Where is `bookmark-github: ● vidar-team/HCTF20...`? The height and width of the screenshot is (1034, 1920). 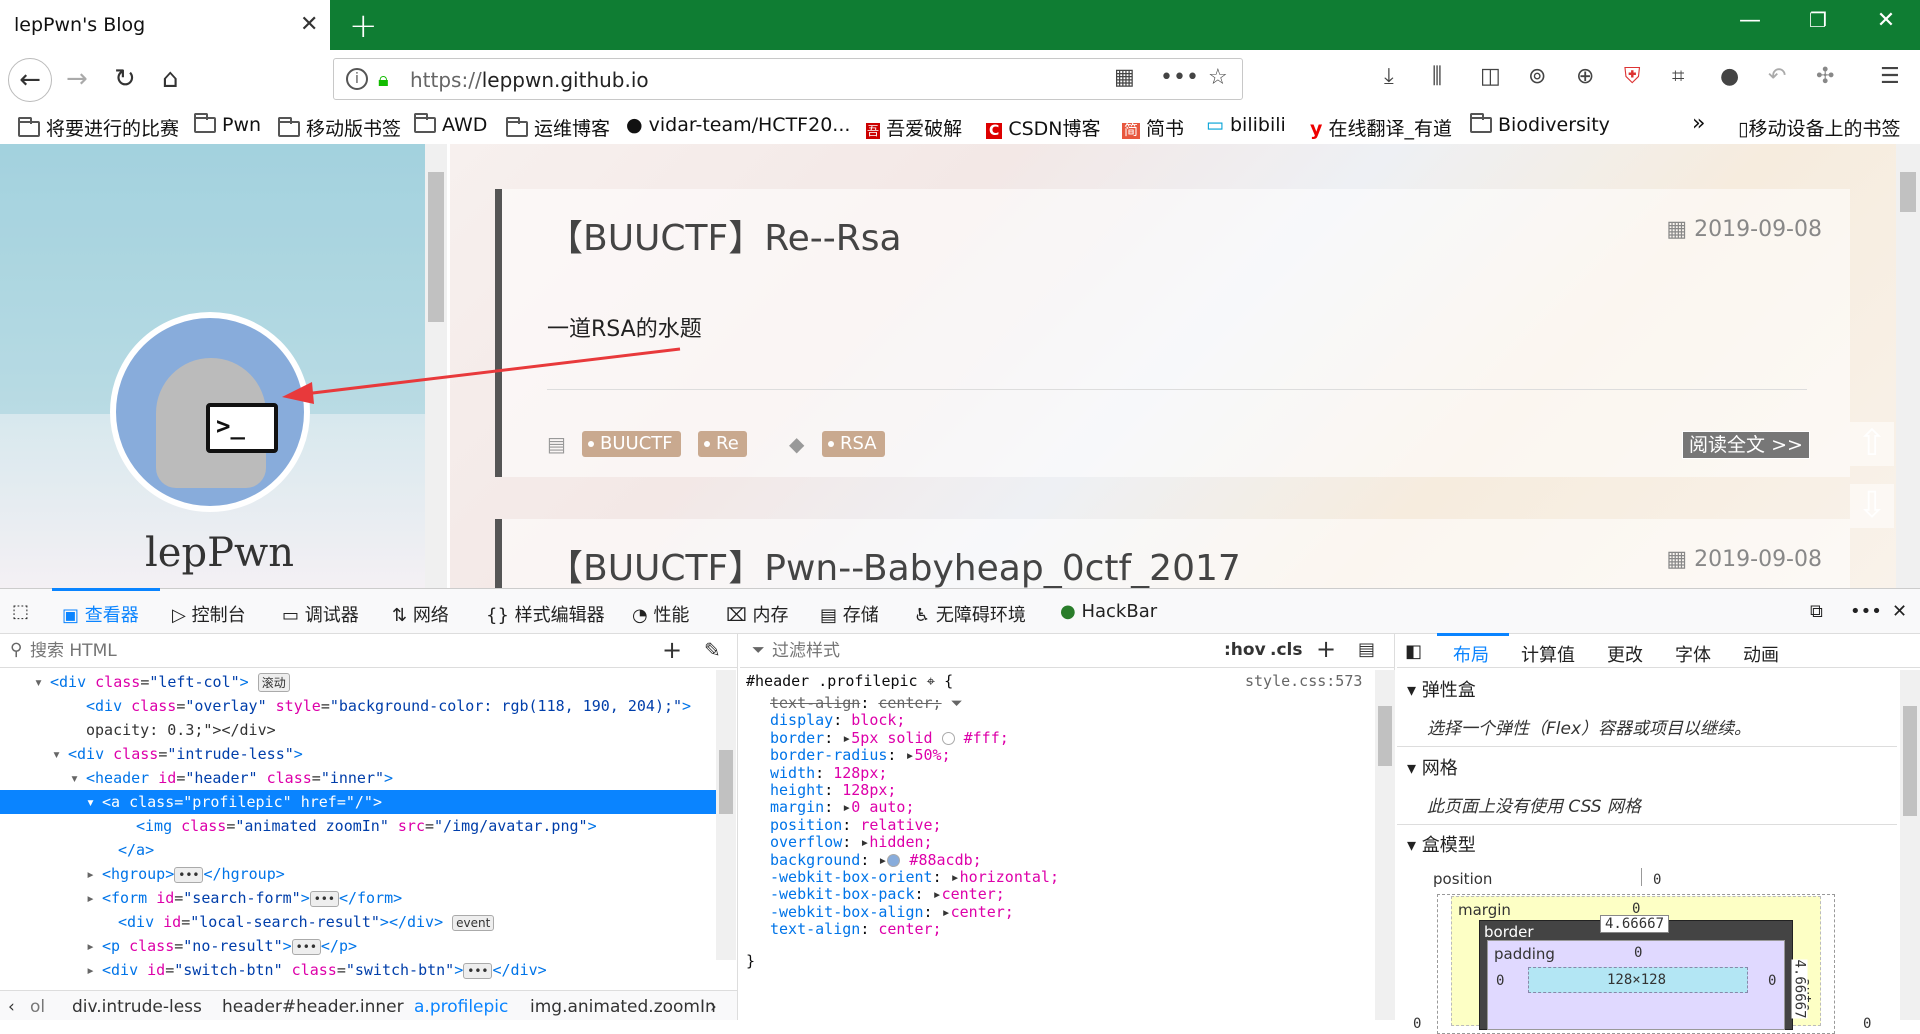
bookmark-github: ● vidar-team/HCTF20... is located at coordinates (738, 125).